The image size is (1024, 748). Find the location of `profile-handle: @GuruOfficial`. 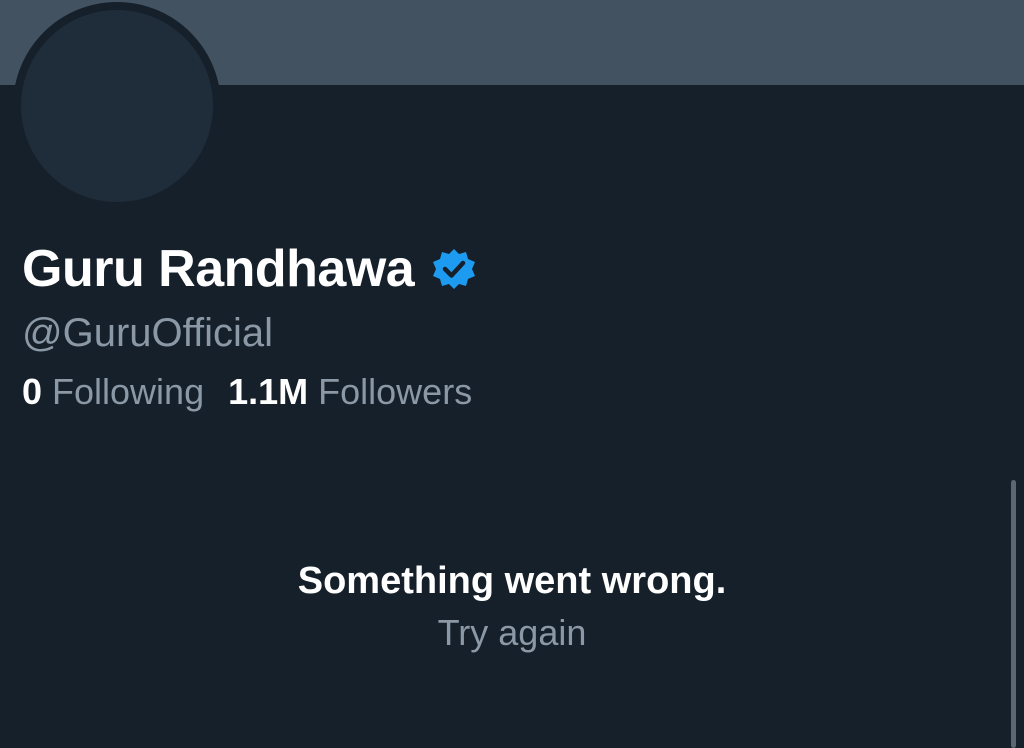

profile-handle: @GuruOfficial is located at coordinates (148, 333).